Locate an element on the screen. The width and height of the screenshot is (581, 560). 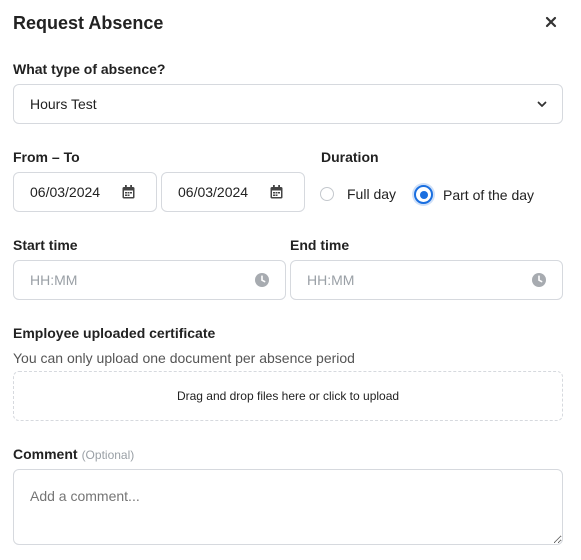
comment-label: Comment is located at coordinates (45, 454).